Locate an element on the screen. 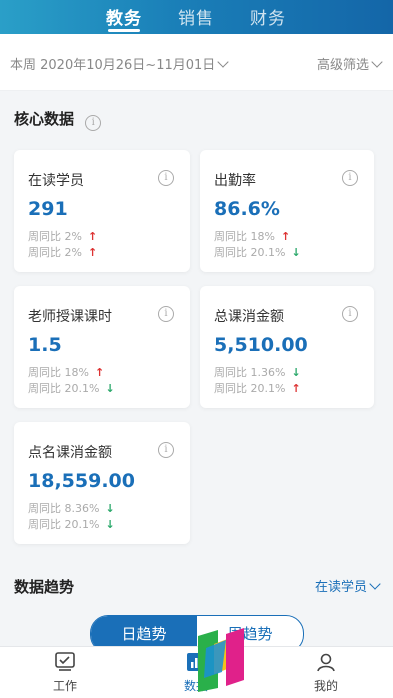  stat-card-attendance: 出勤率 i 86.6% 周同比 18% ↑ 周同比 20.1% ↓ is located at coordinates (287, 211).